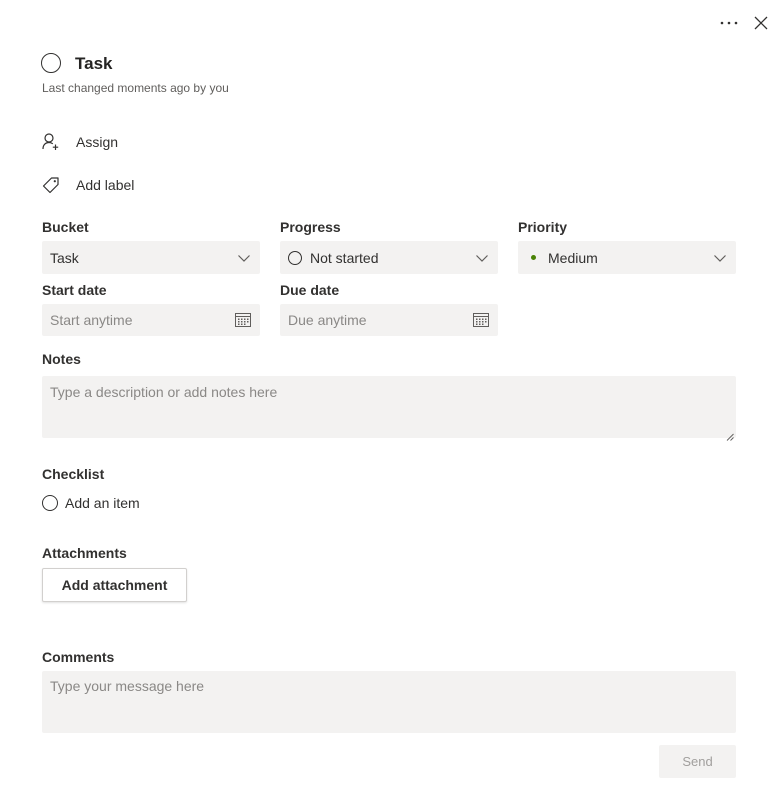 The width and height of the screenshot is (782, 792). I want to click on close-button, so click(761, 23).